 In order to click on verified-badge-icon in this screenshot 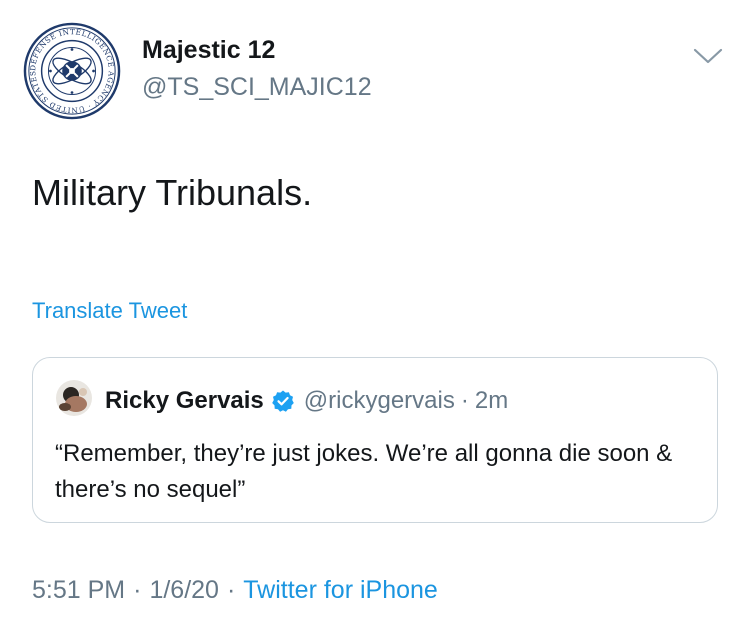, I will do `click(283, 401)`.